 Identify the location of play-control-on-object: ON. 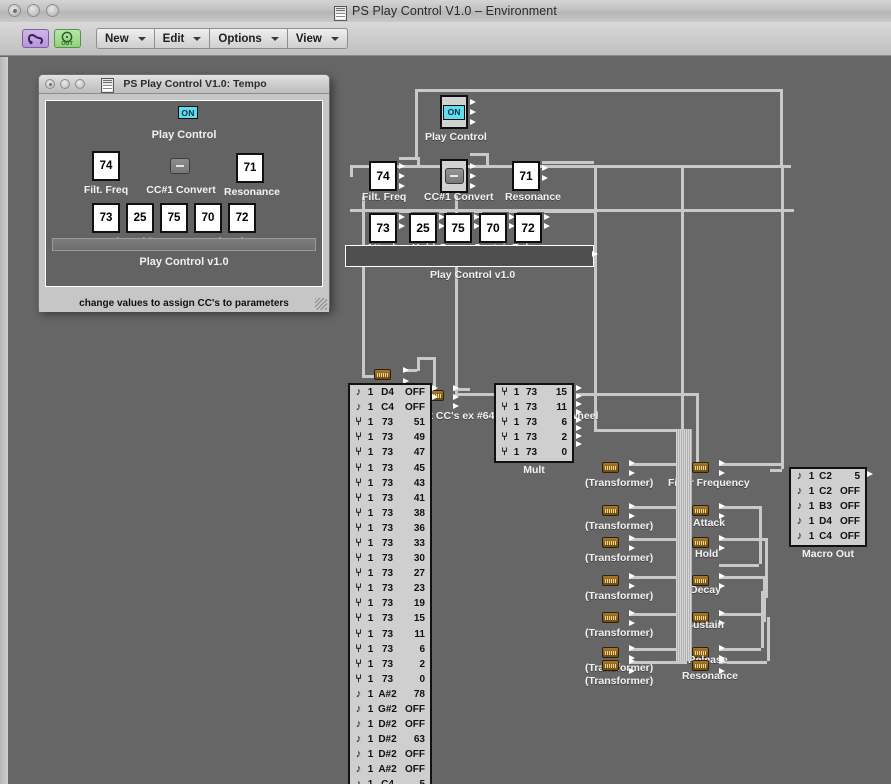
(454, 112).